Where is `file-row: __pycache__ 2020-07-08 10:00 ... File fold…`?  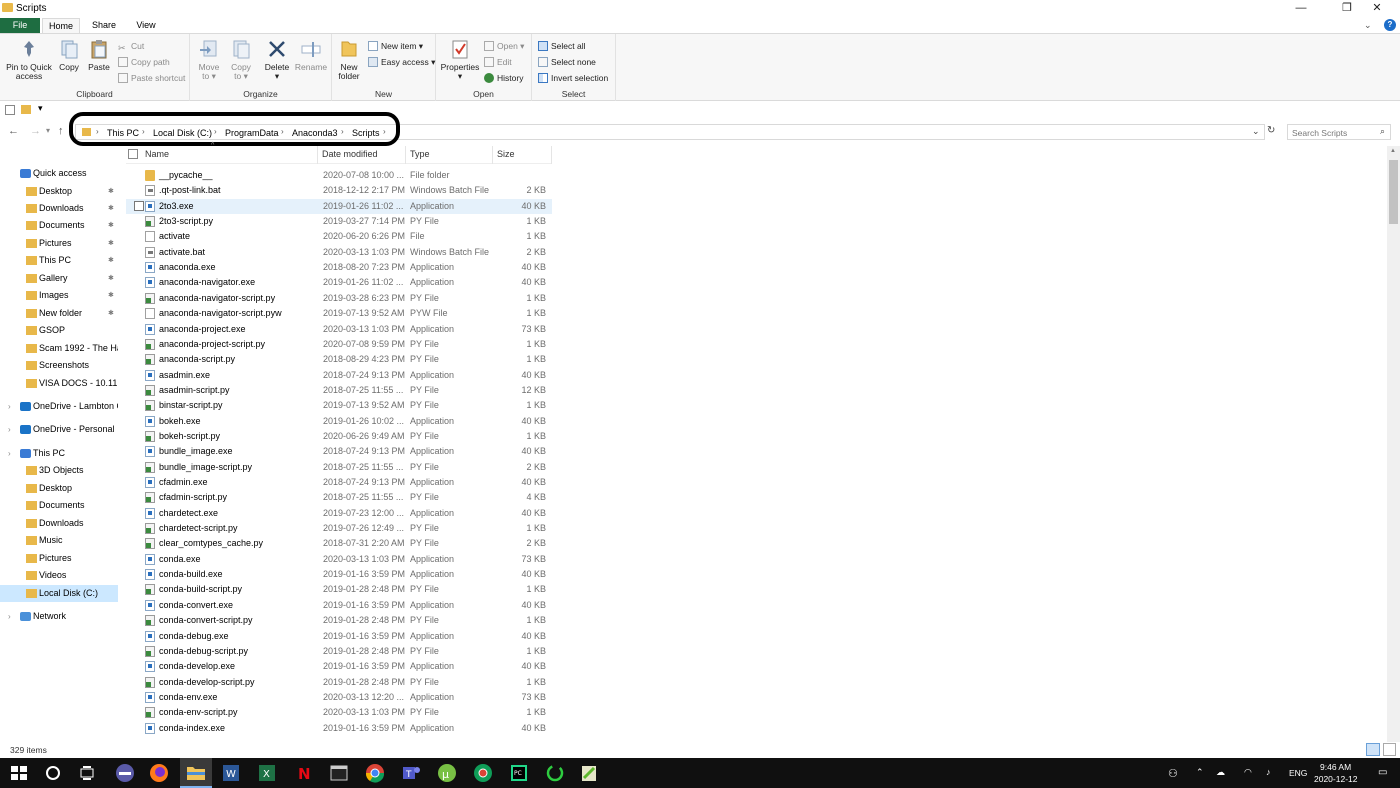
file-row: __pycache__ 2020-07-08 10:00 ... File fold… is located at coordinates (339, 175).